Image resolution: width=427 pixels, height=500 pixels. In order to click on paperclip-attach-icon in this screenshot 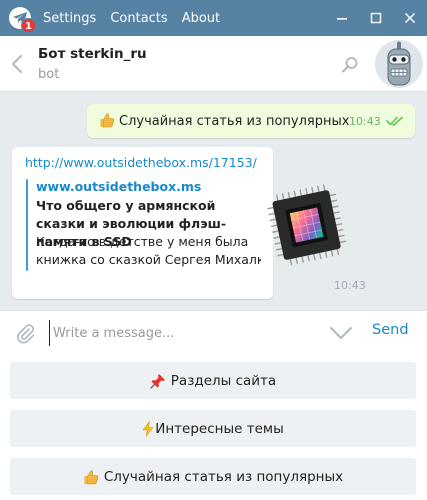, I will do `click(25, 333)`.